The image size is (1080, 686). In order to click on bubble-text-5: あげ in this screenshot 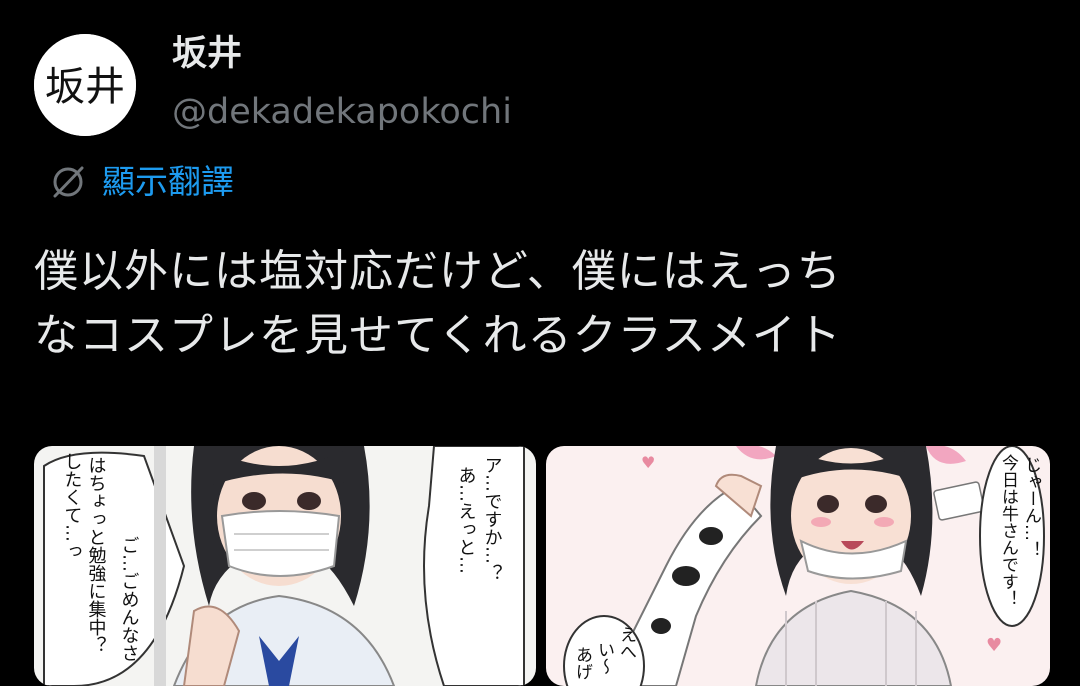, I will do `click(582, 663)`.